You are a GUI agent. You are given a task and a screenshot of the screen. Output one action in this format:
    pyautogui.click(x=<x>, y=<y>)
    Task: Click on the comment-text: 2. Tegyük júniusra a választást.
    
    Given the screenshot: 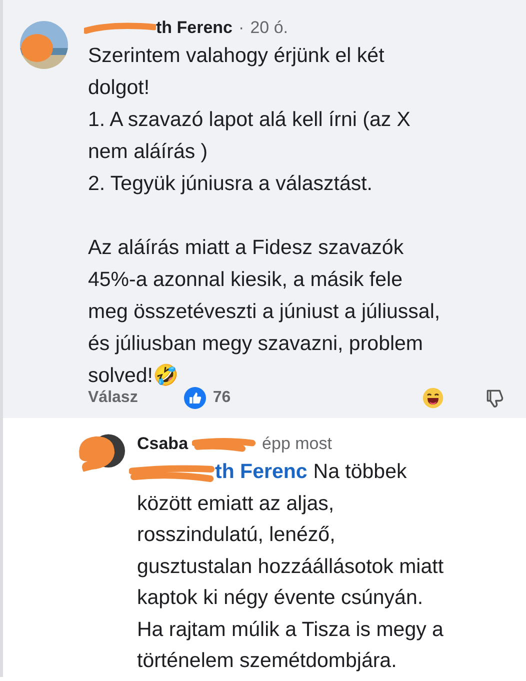 What is the action you would take?
    pyautogui.click(x=231, y=184)
    